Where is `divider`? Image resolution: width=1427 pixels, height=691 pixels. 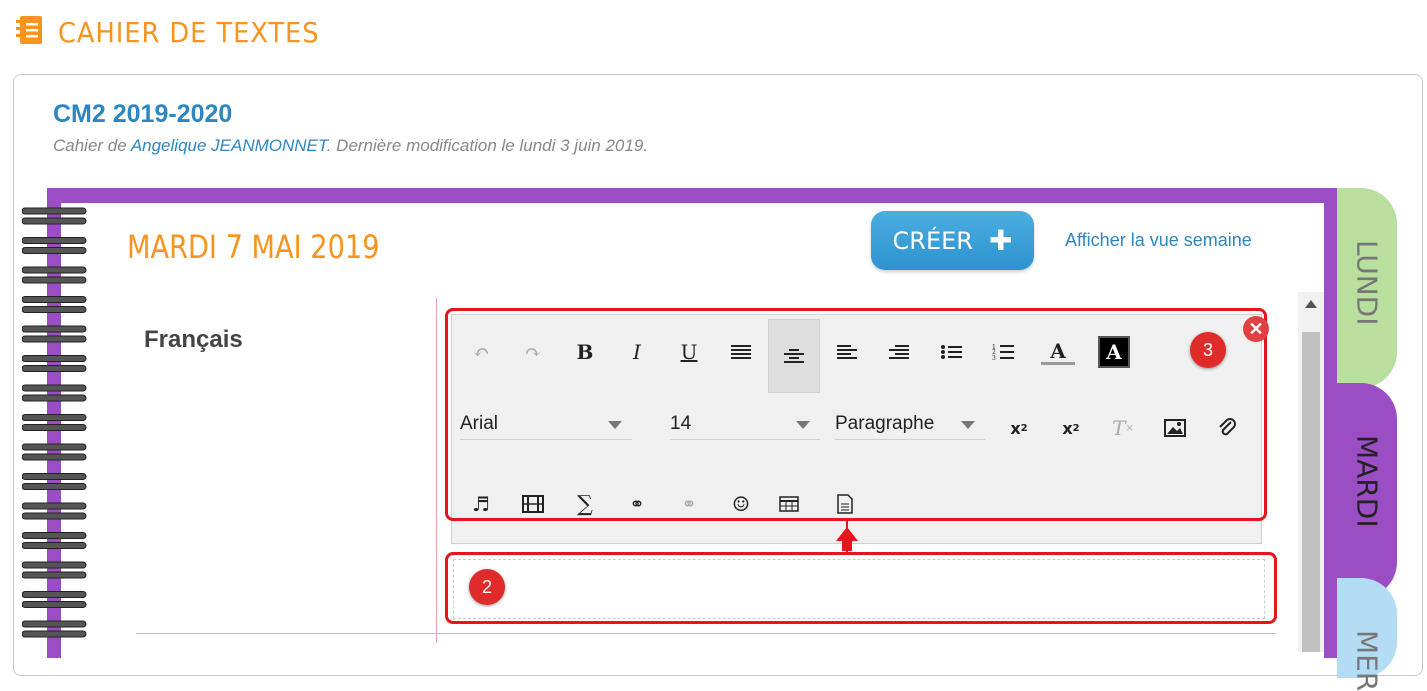
divider is located at coordinates (706, 633).